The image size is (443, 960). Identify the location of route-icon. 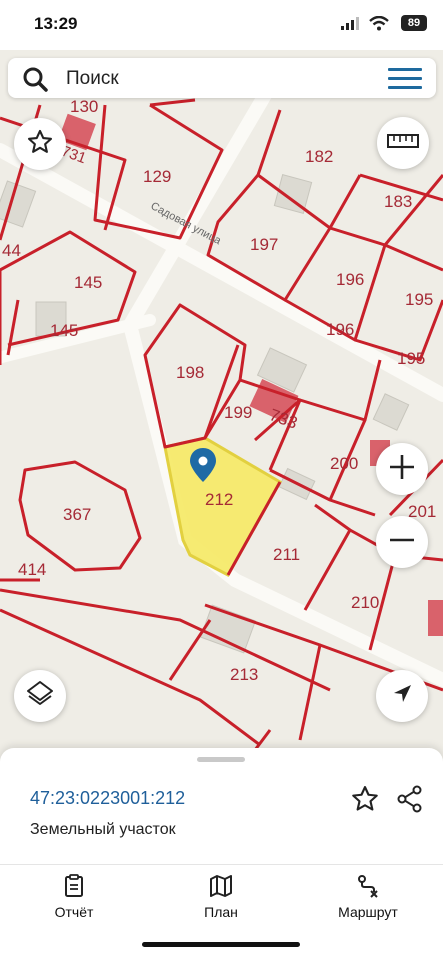
(368, 886).